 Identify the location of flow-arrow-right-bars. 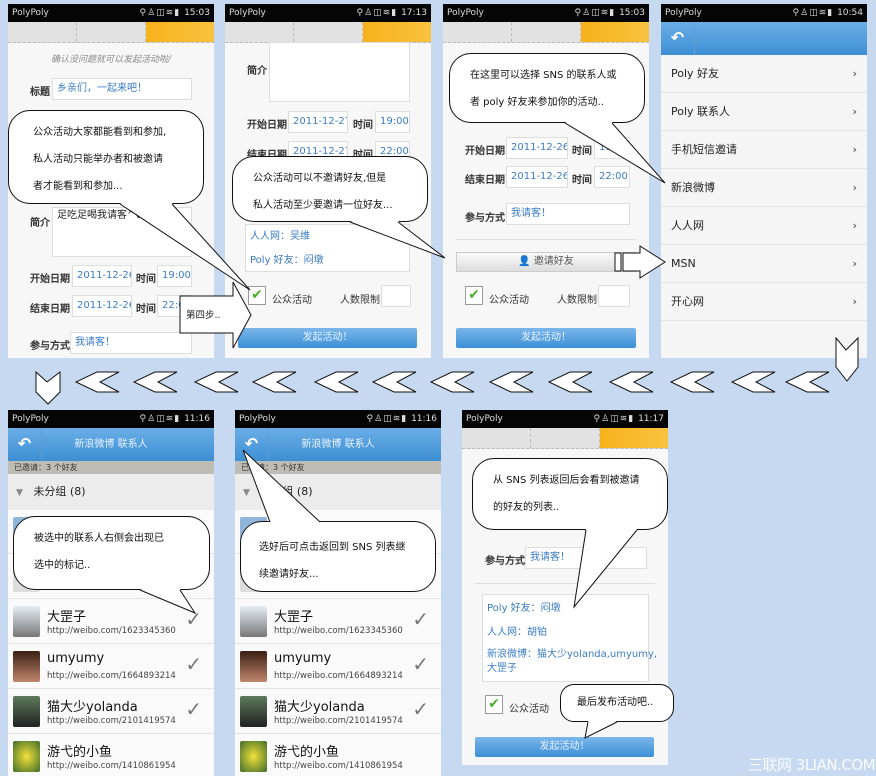
(618, 262).